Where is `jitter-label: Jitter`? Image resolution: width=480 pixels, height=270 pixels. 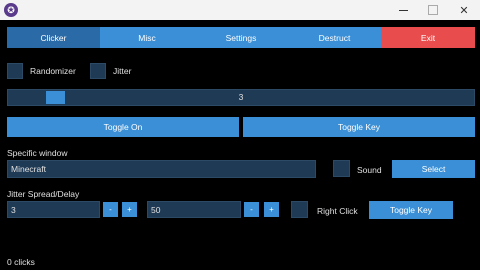
jitter-label: Jitter is located at coordinates (122, 71).